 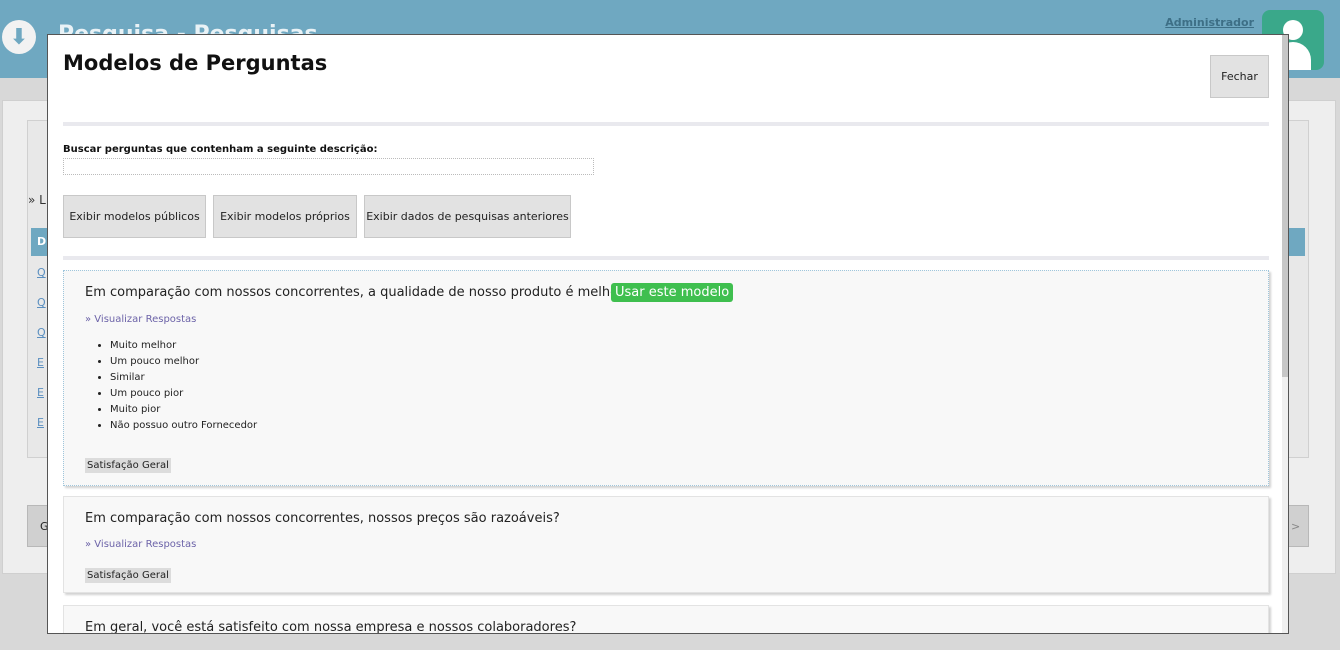 What do you see at coordinates (195, 63) in the screenshot?
I see `modal-title: Modelos de Perguntas` at bounding box center [195, 63].